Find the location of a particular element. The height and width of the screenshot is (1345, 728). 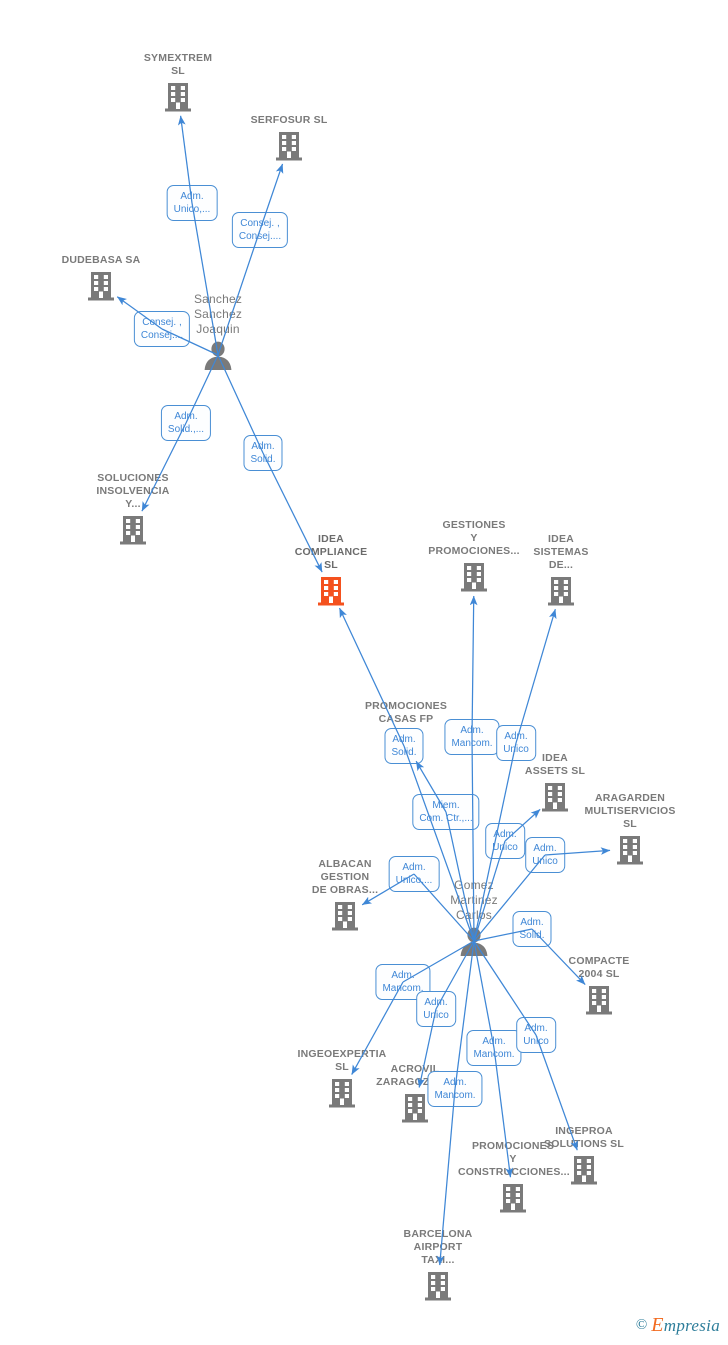

brand-remainder: mpresia is located at coordinates (691, 1325).